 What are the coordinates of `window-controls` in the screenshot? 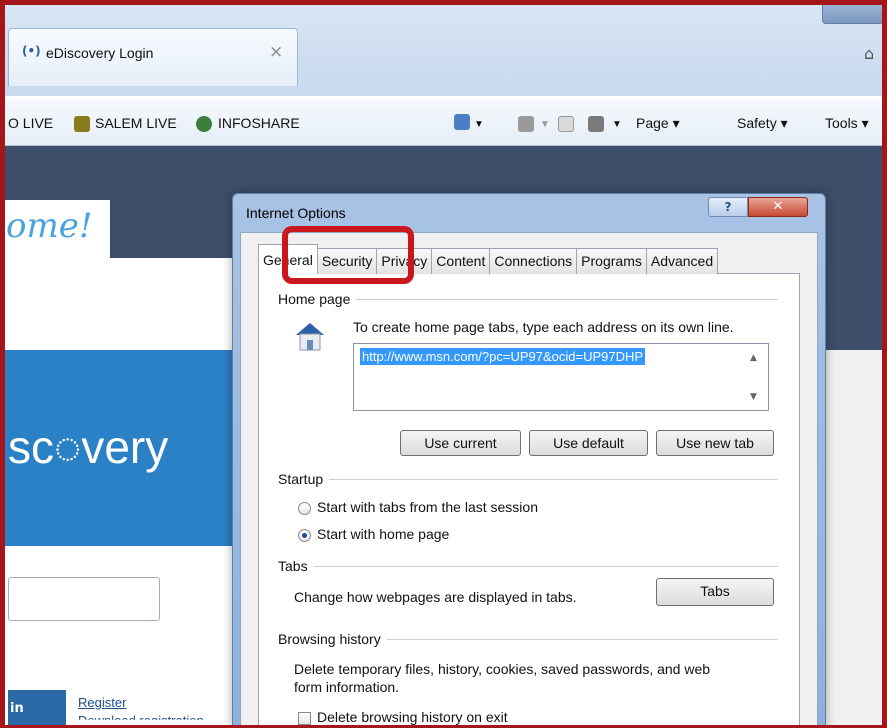 It's located at (853, 13).